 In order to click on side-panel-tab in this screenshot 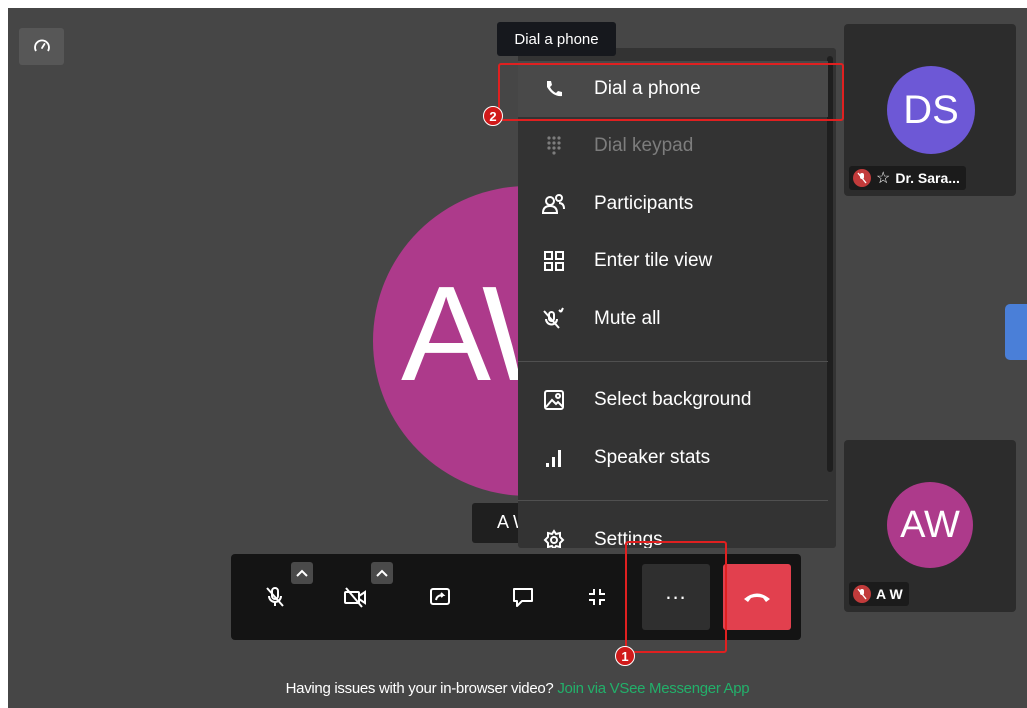, I will do `click(1016, 332)`.